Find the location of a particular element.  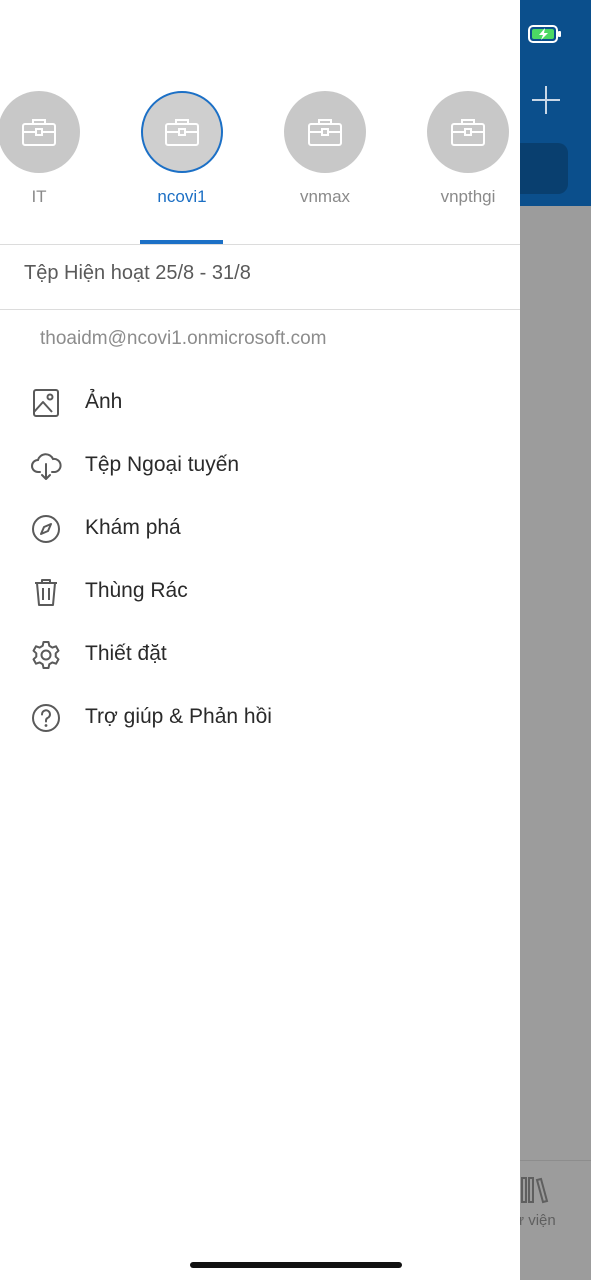

account-vnpthgi: vnpthgi is located at coordinates (468, 149).